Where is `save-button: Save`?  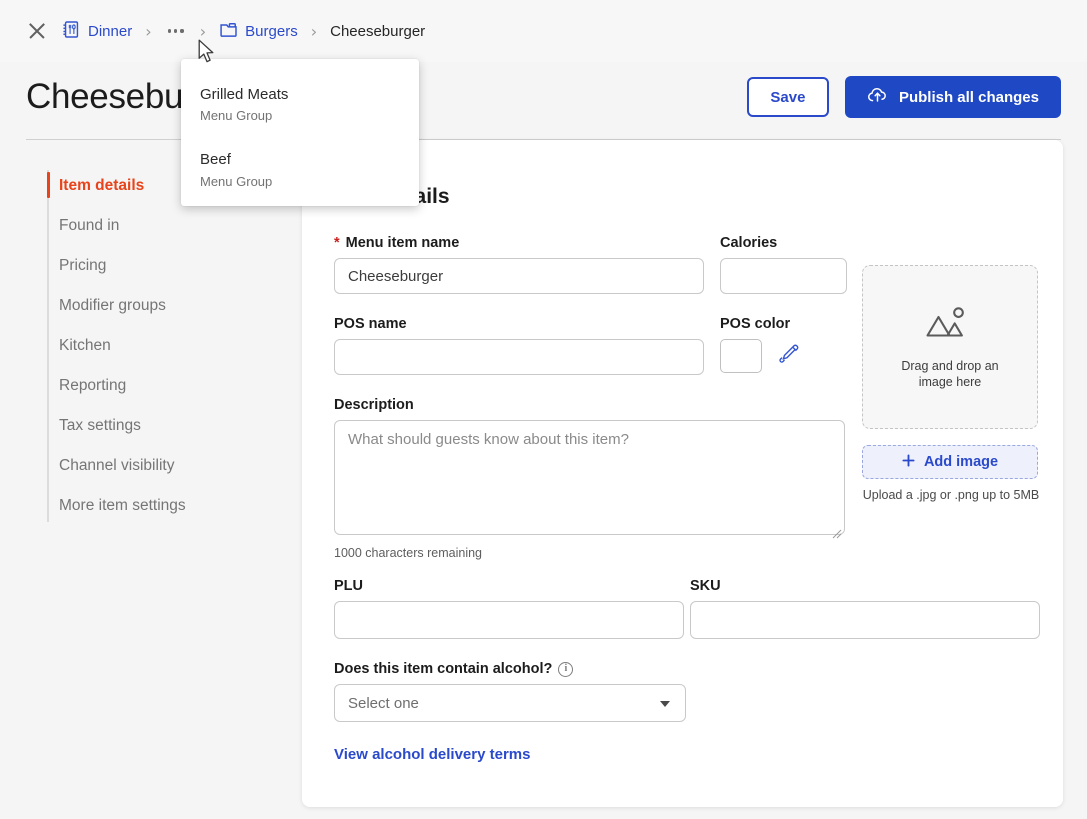
save-button: Save is located at coordinates (787, 97).